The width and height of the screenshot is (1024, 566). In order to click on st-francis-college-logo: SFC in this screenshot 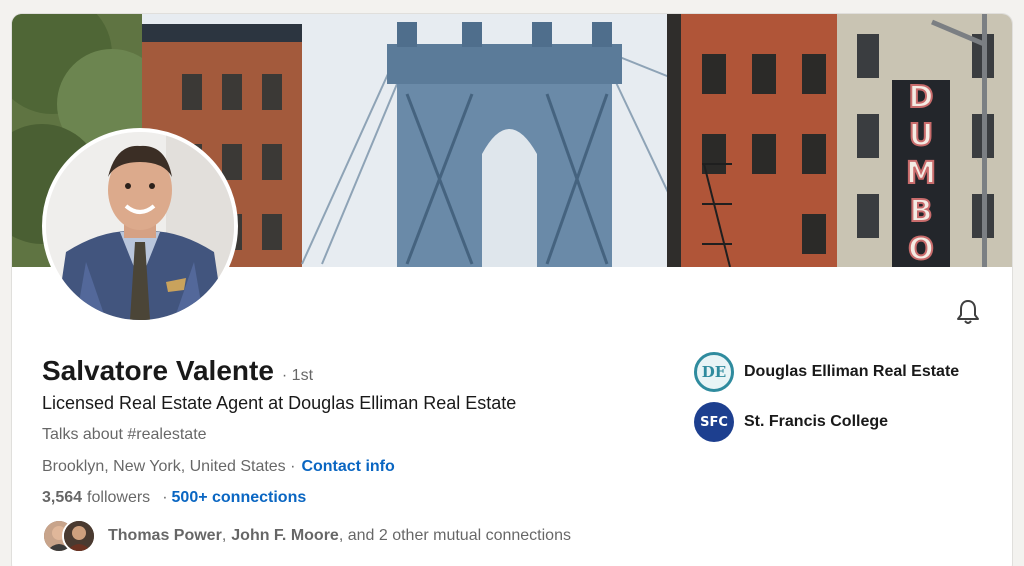, I will do `click(714, 422)`.